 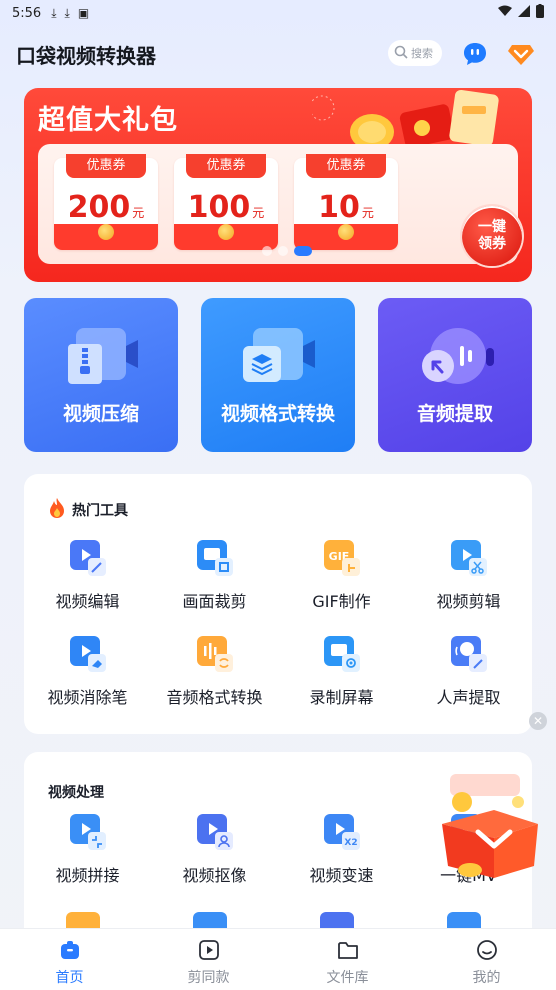 I want to click on tool-label: 视频编辑, so click(x=87, y=601).